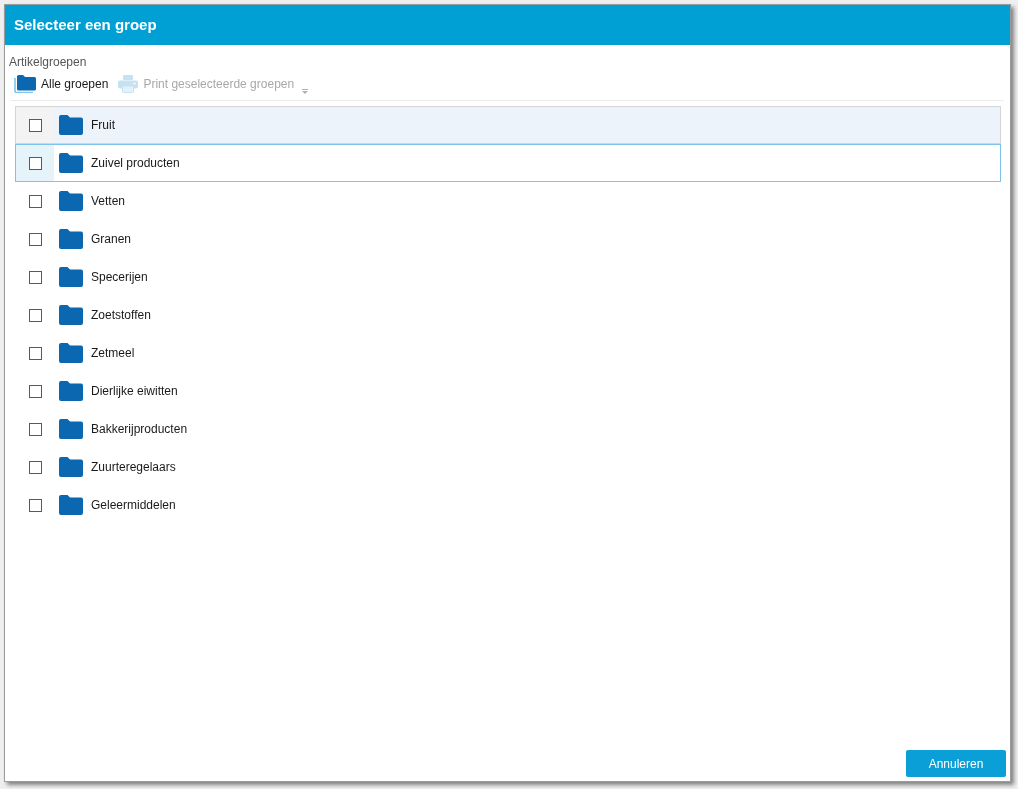 Image resolution: width=1018 pixels, height=789 pixels. What do you see at coordinates (133, 467) in the screenshot?
I see `group-name: Zuurteregelaars` at bounding box center [133, 467].